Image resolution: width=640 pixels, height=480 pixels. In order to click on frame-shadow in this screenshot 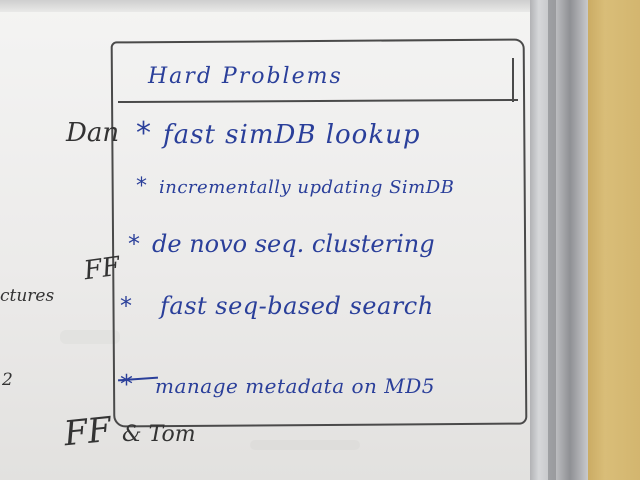, I will do `click(552, 240)`.